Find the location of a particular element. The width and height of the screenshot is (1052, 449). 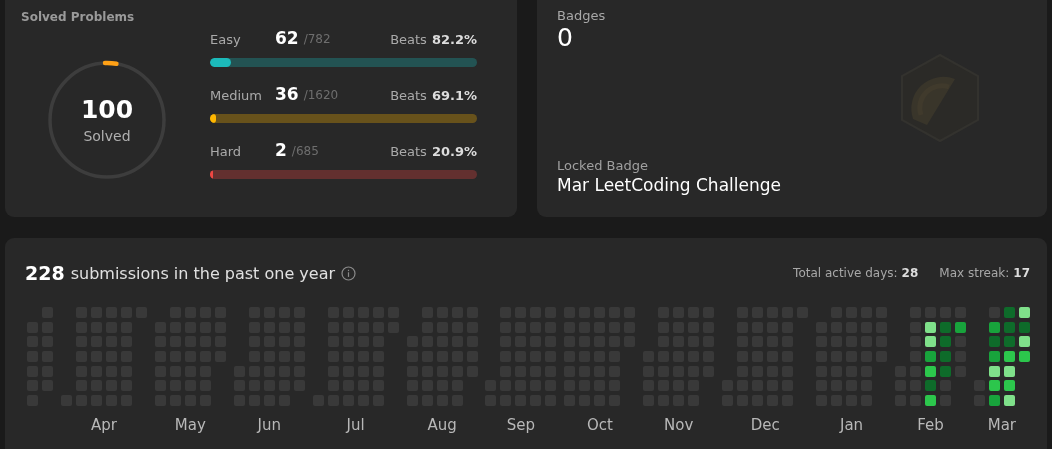

difficulty-label: Medium is located at coordinates (236, 95).